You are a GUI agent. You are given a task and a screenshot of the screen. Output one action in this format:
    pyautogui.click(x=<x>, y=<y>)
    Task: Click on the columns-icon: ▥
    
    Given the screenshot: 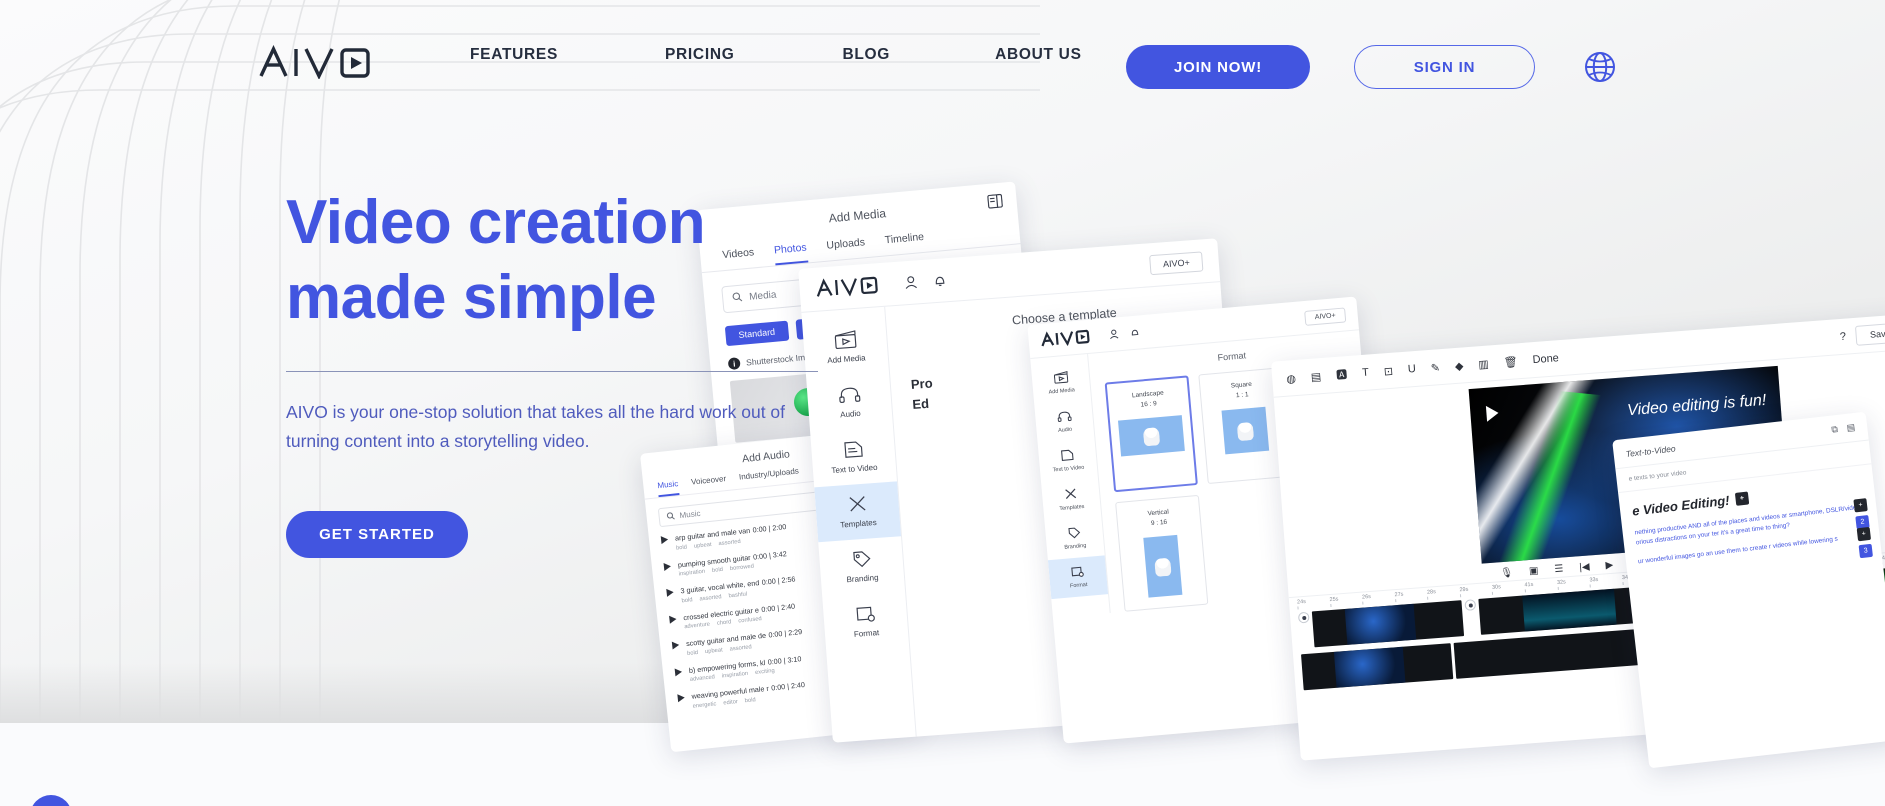 What is the action you would take?
    pyautogui.click(x=1483, y=364)
    